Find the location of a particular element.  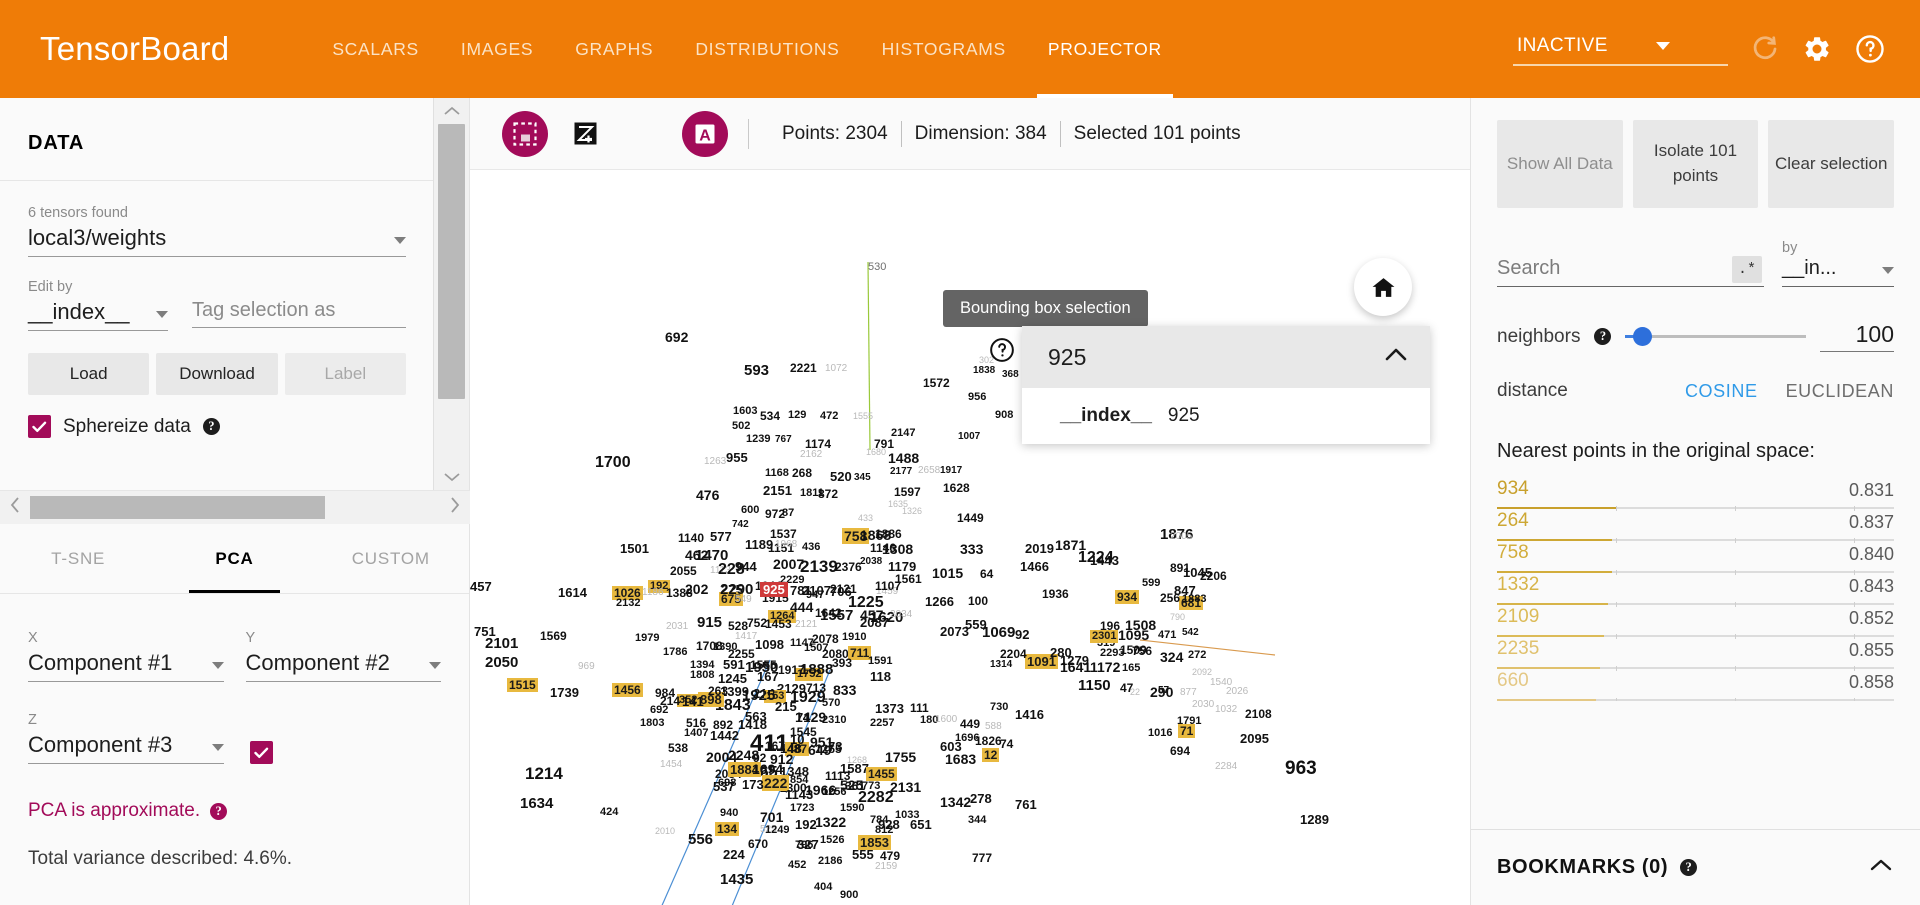

nav-item-projector: PROJECTOR is located at coordinates (1105, 49).